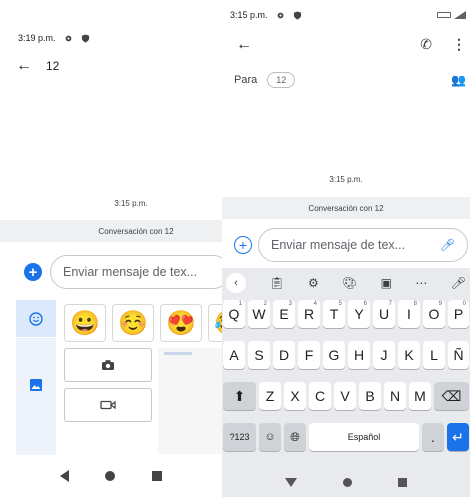 This screenshot has height=497, width=470. I want to click on enter-key: ↵, so click(458, 437).